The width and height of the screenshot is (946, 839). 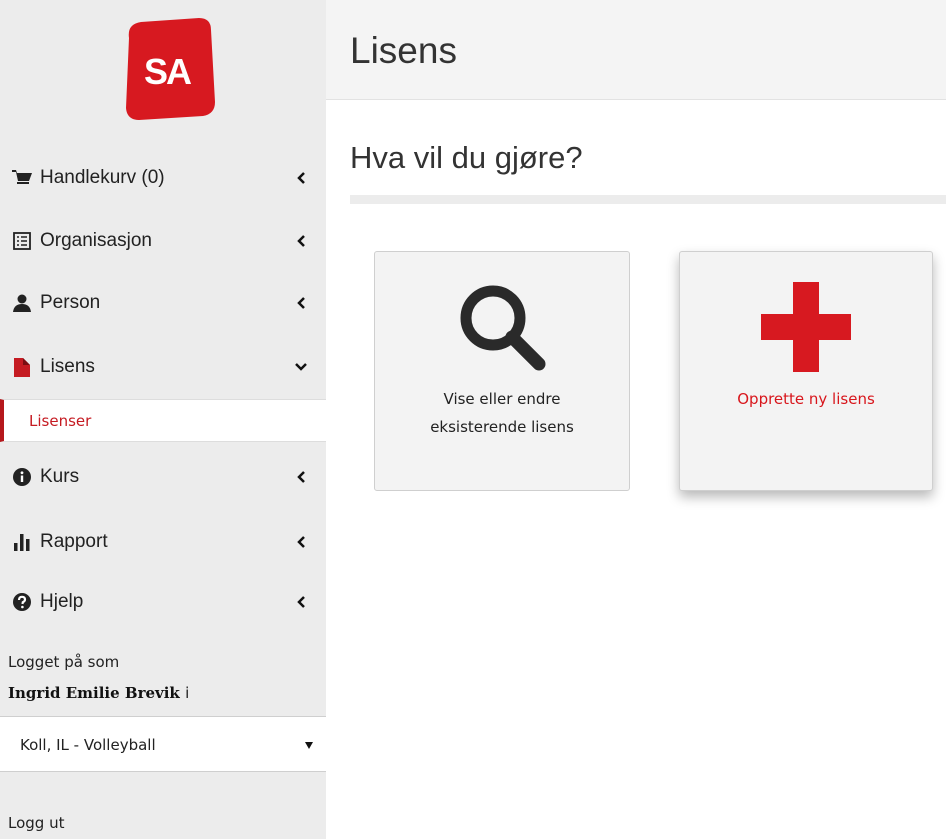 I want to click on info-icon, so click(x=22, y=477).